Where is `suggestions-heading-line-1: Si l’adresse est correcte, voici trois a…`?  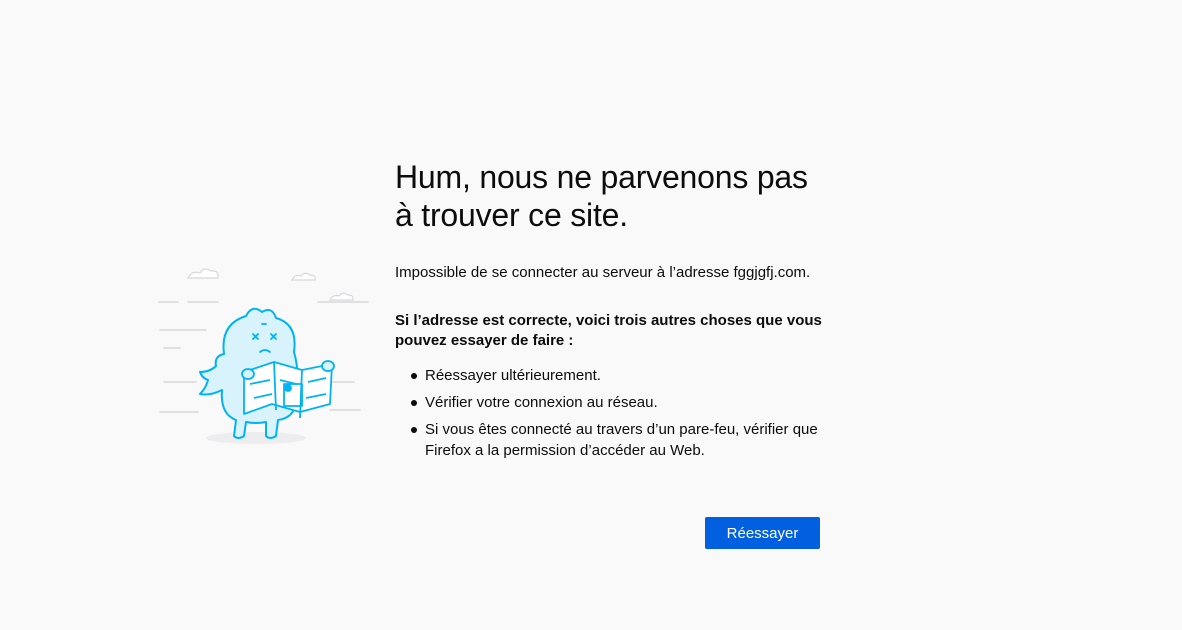
suggestions-heading-line-1: Si l’adresse est correcte, voici trois a… is located at coordinates (608, 320).